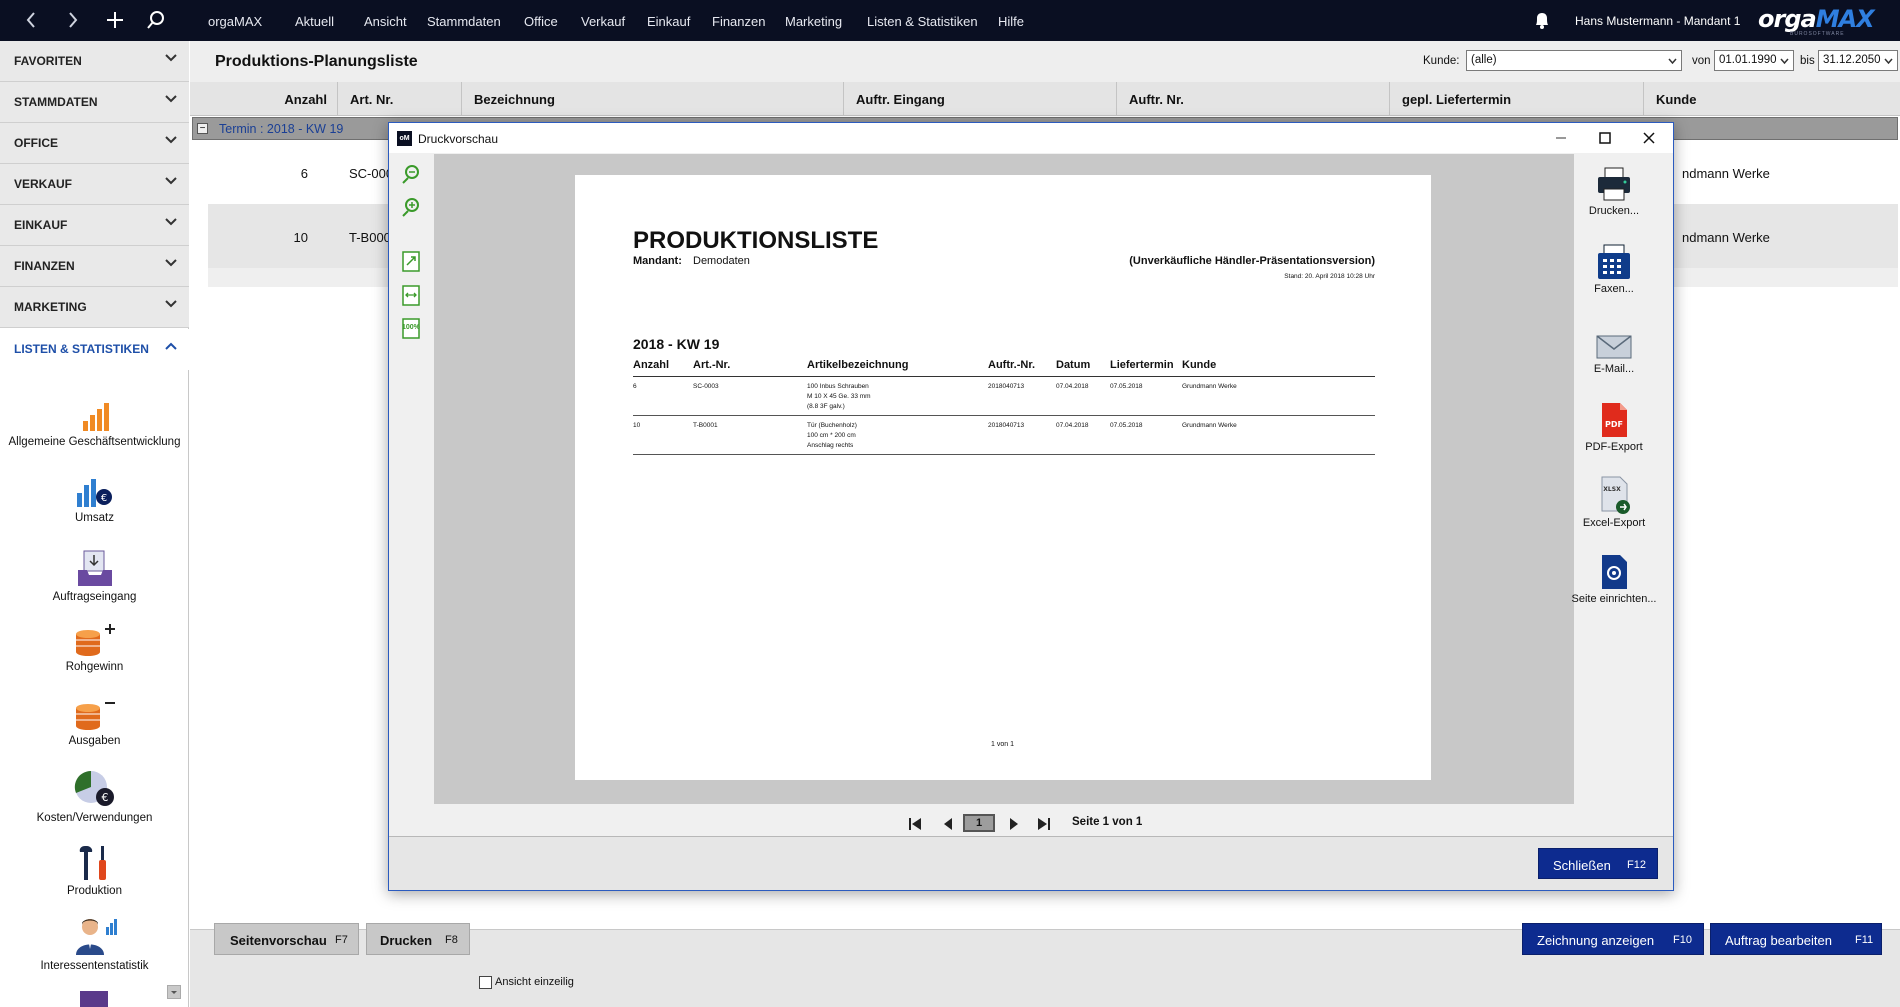 The height and width of the screenshot is (1007, 1900). I want to click on collapse-toggle: −, so click(202, 128).